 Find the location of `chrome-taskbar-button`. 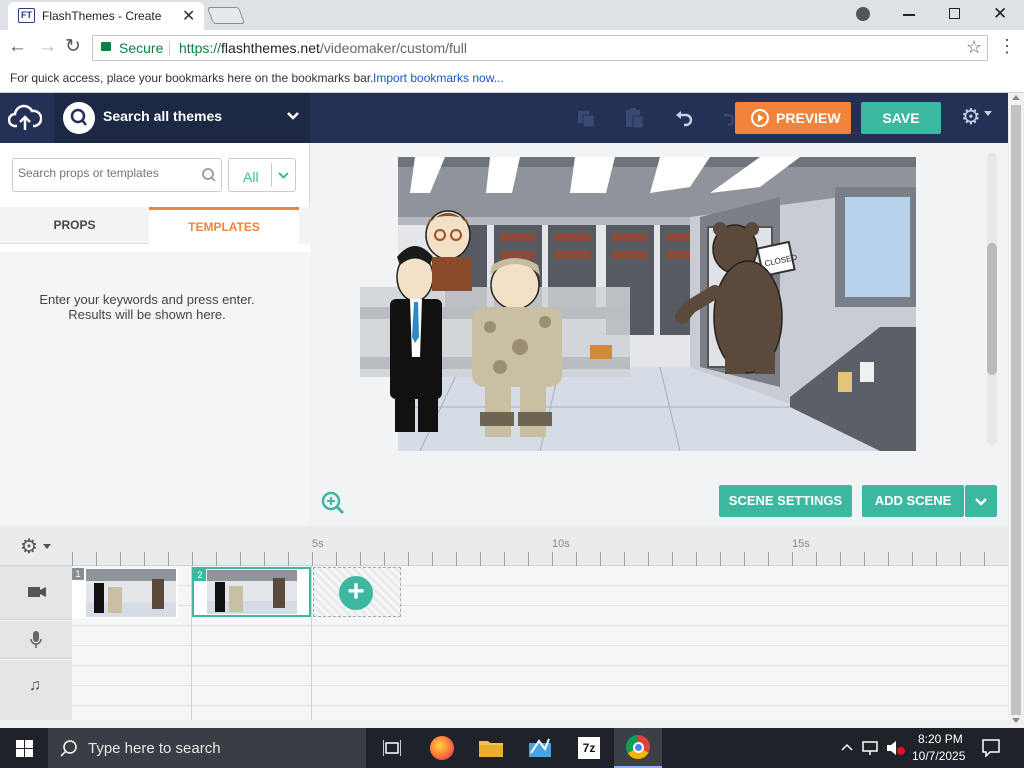

chrome-taskbar-button is located at coordinates (638, 748).